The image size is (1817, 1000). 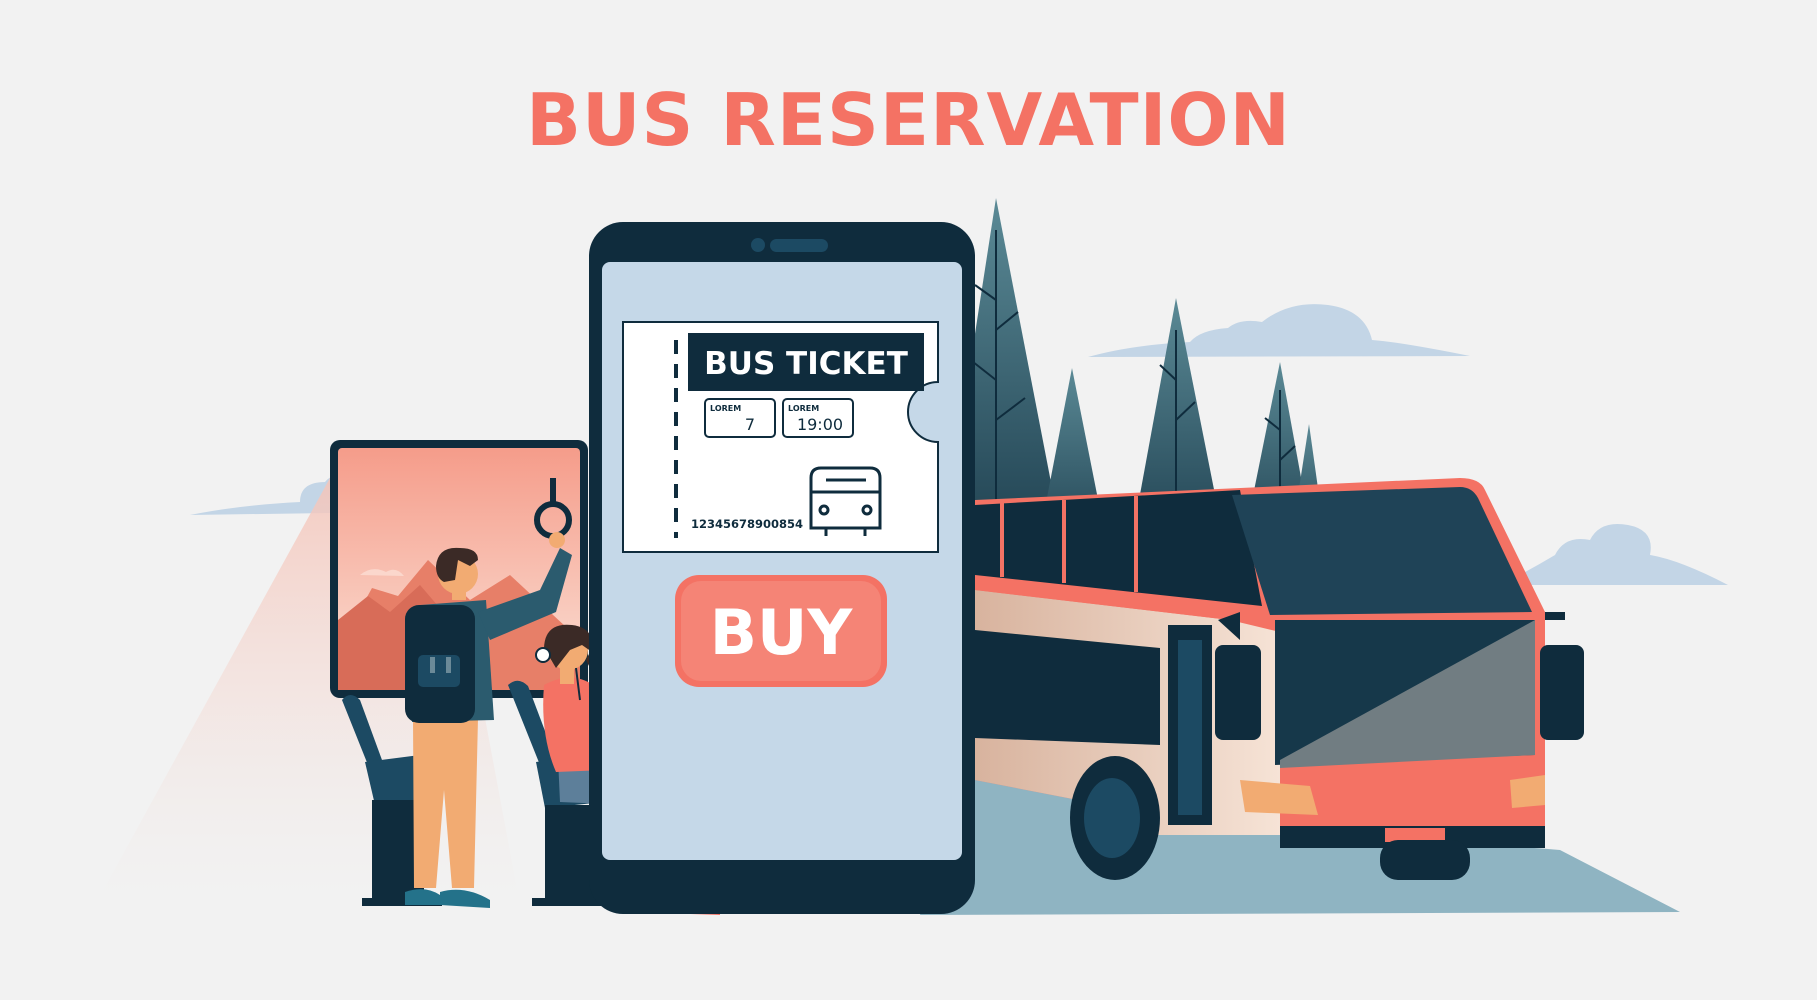 I want to click on cloud-right, so click(x=1614, y=554).